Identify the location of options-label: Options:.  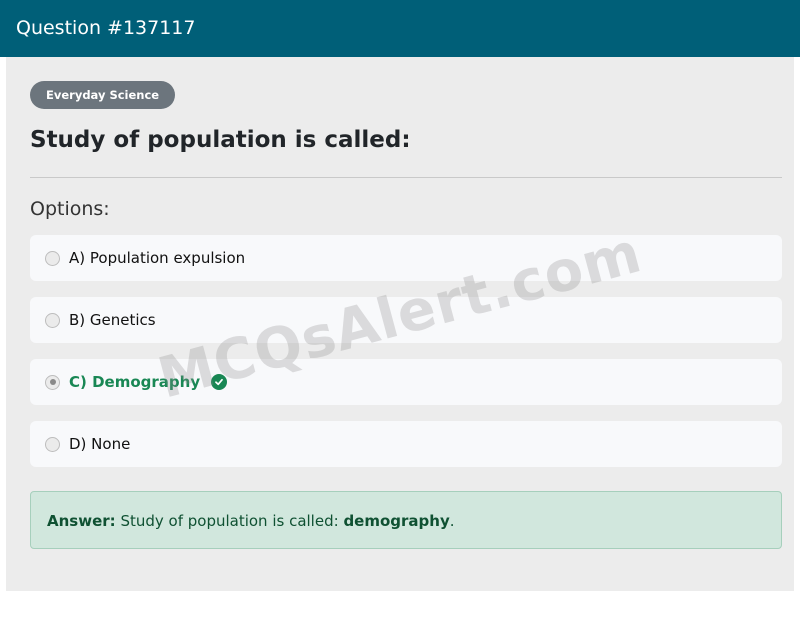
(70, 209).